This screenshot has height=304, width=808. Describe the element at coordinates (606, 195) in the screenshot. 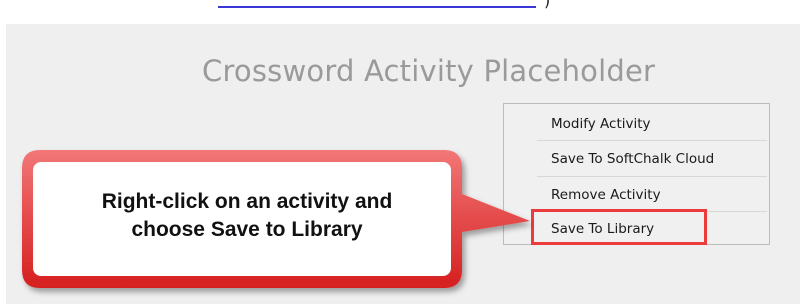

I see `menu-item-label: Remove Activity` at that location.